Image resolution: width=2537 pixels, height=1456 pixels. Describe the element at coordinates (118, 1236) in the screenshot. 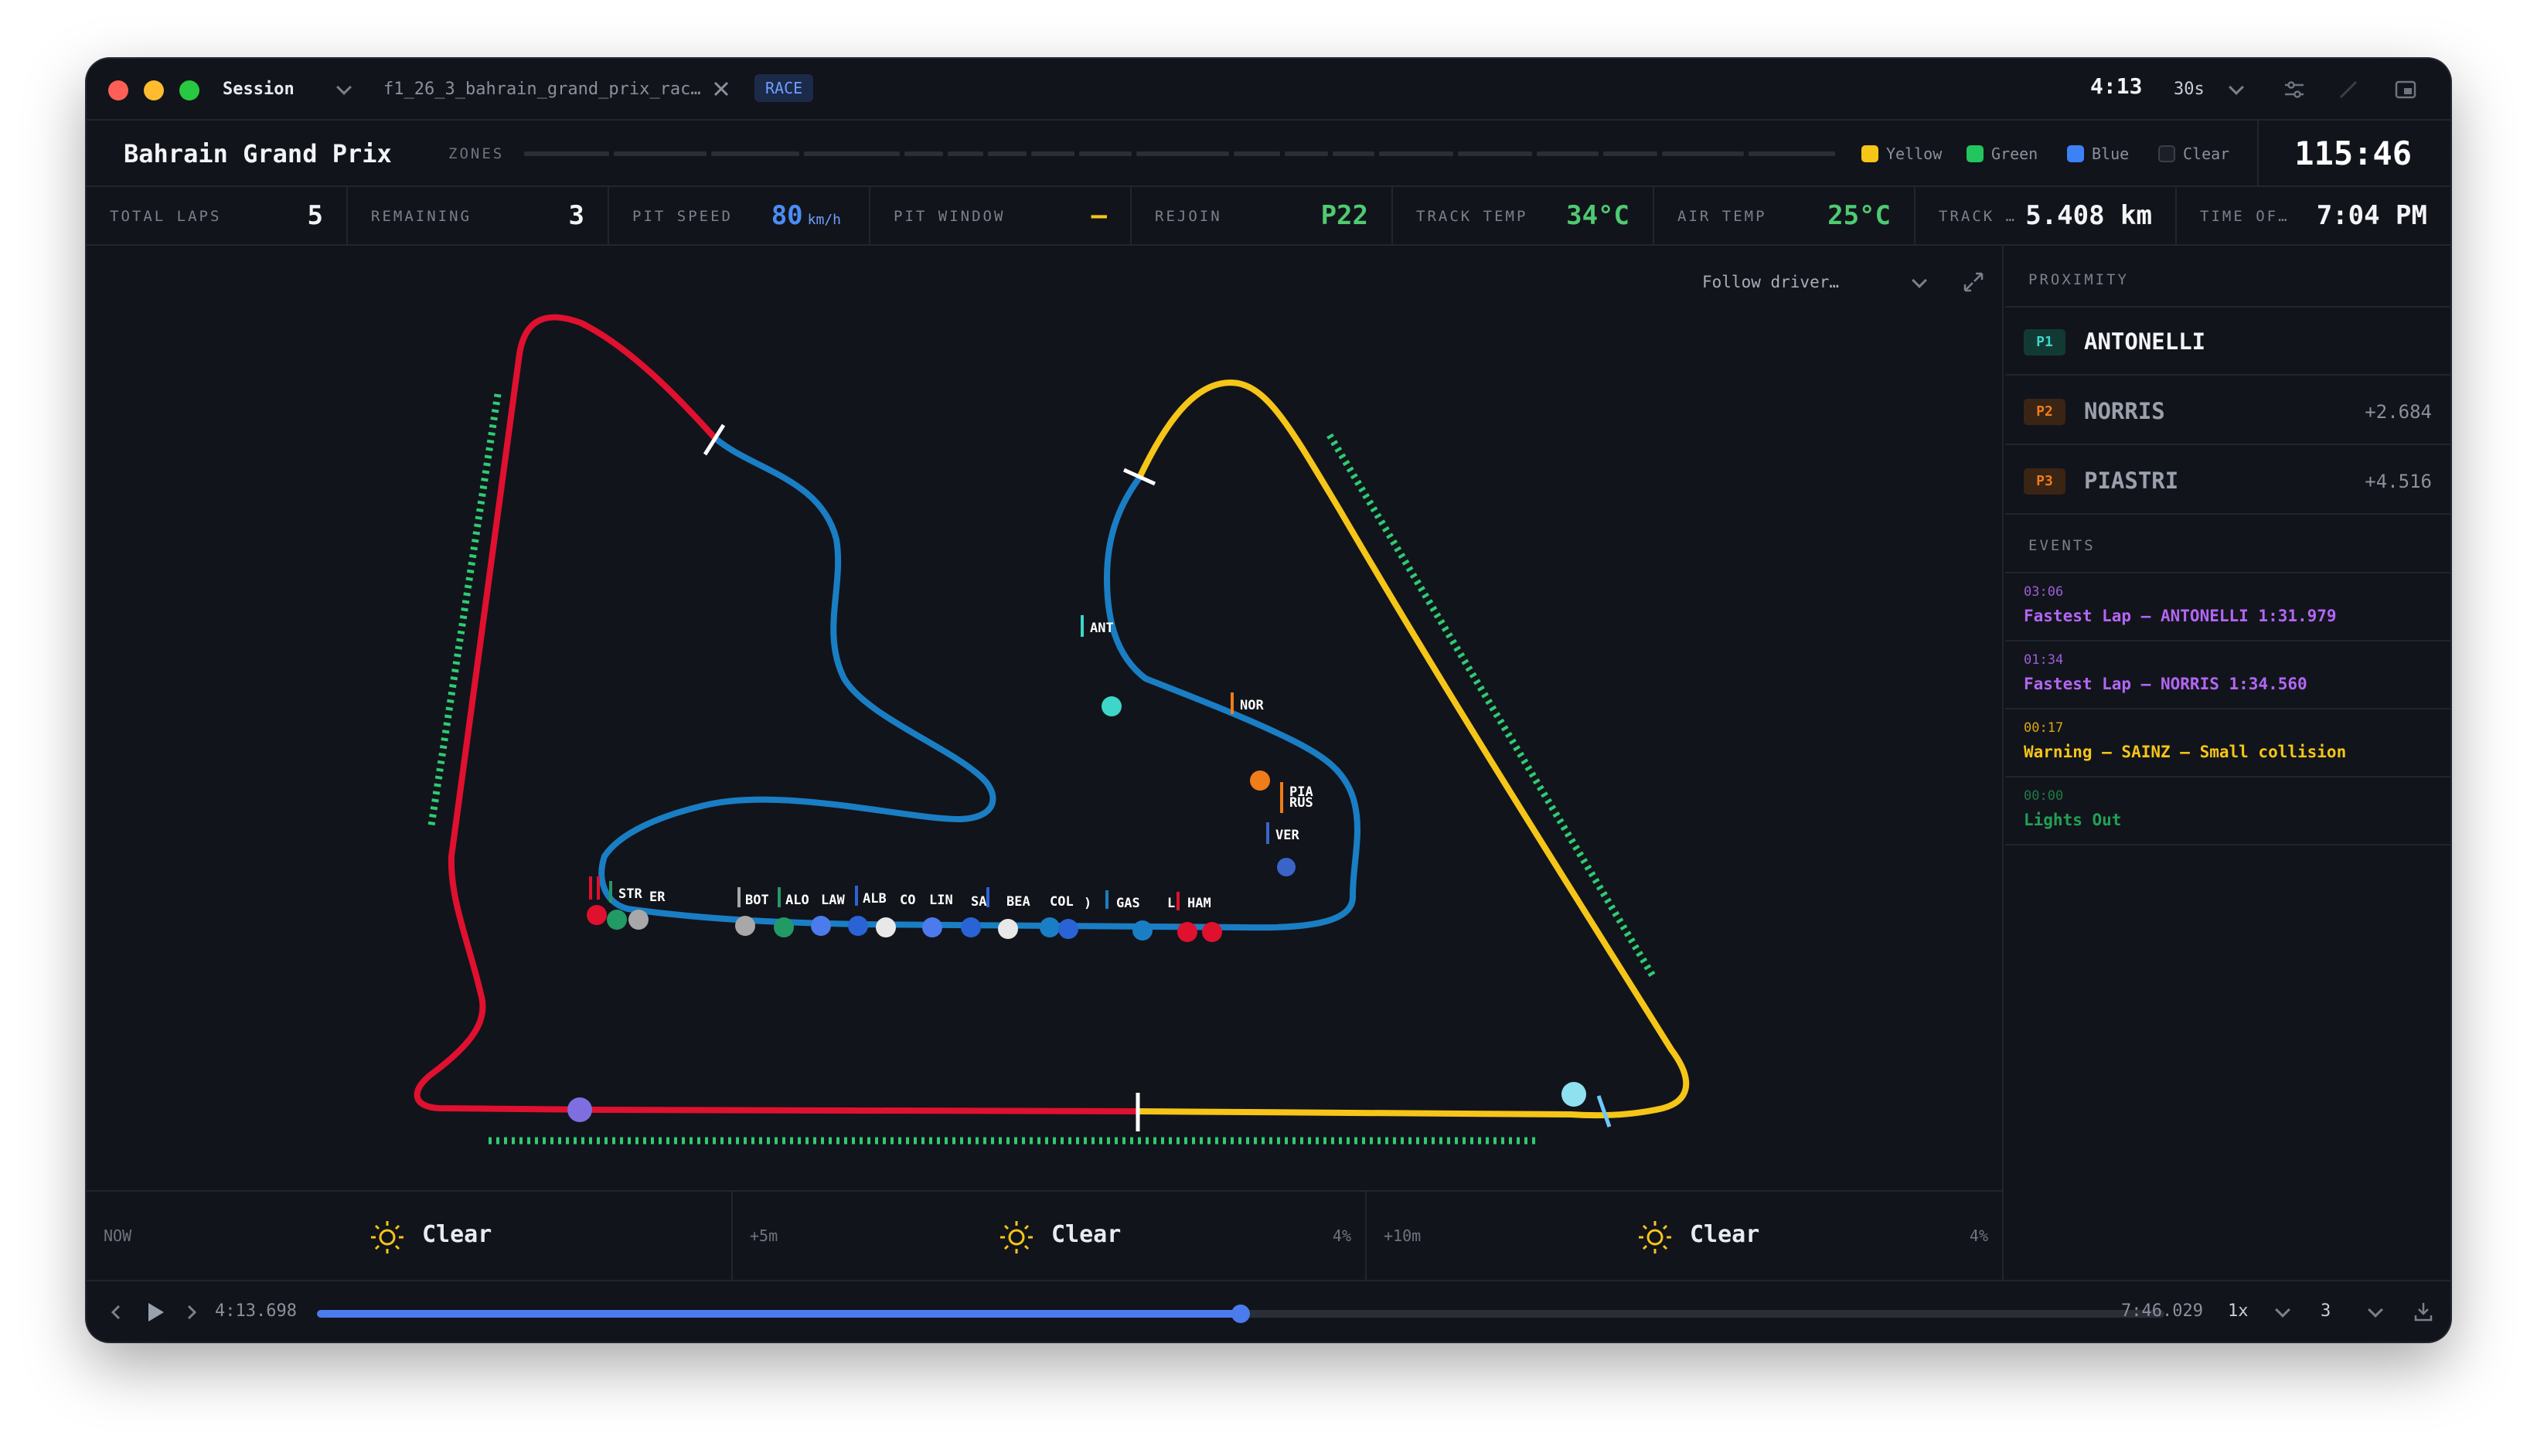

I see `forecast-time: NOW` at that location.